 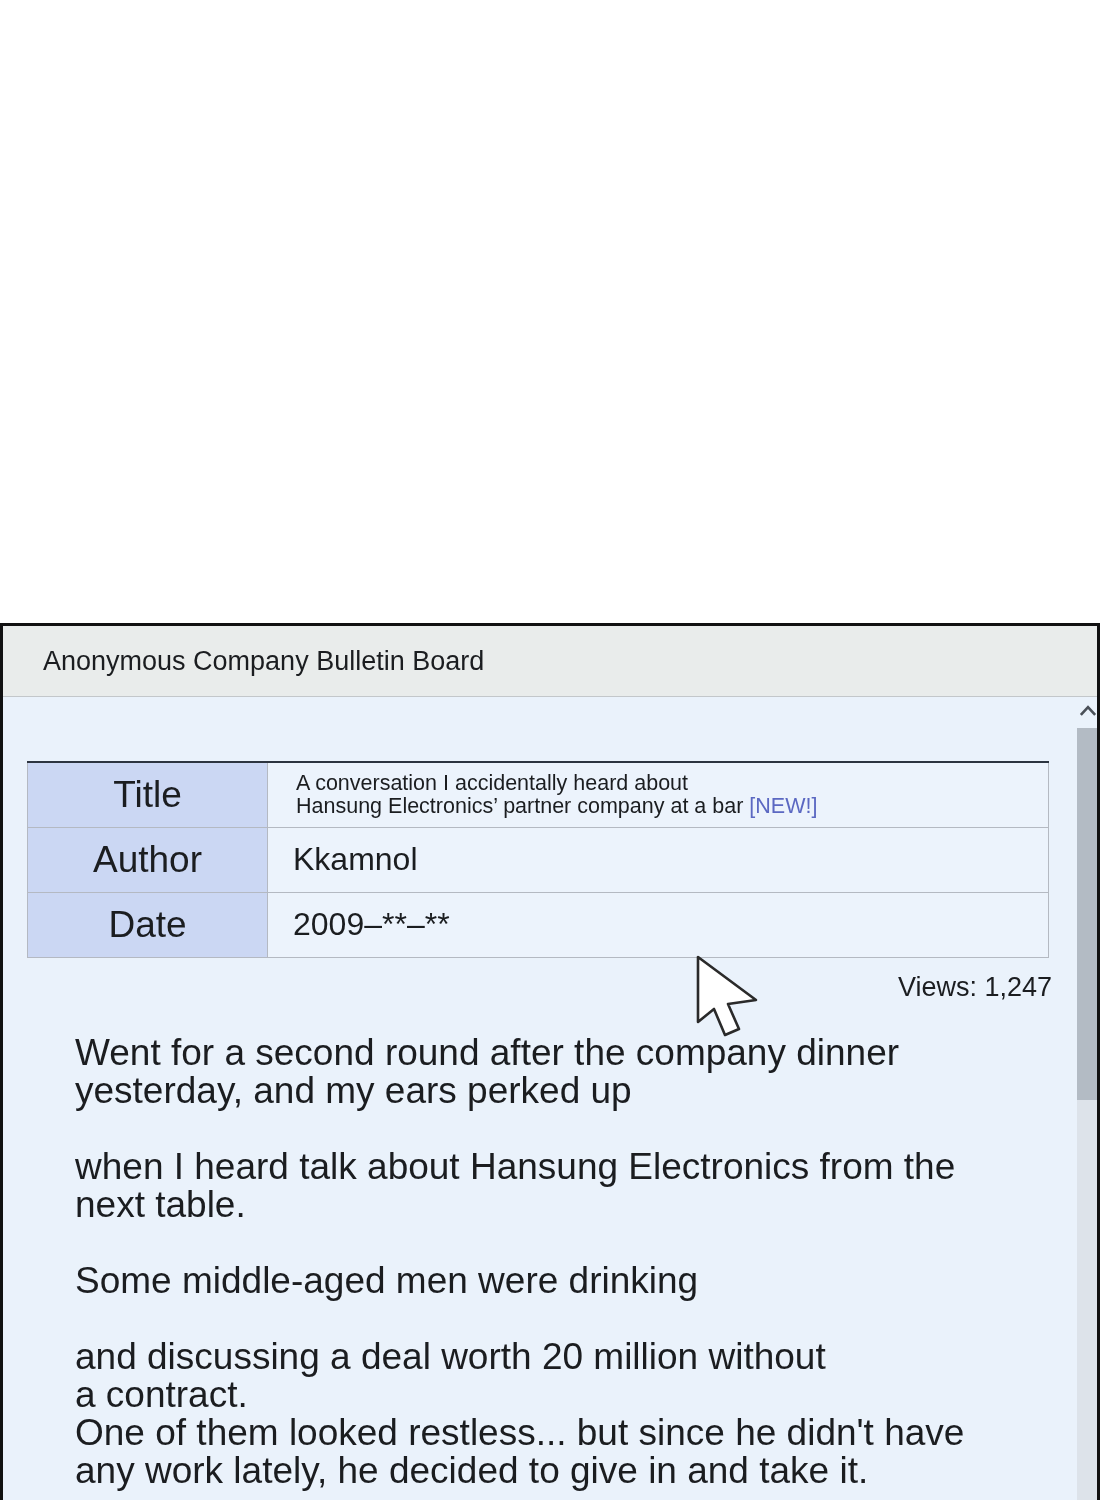 I want to click on new-label: [NEW!], so click(x=783, y=805).